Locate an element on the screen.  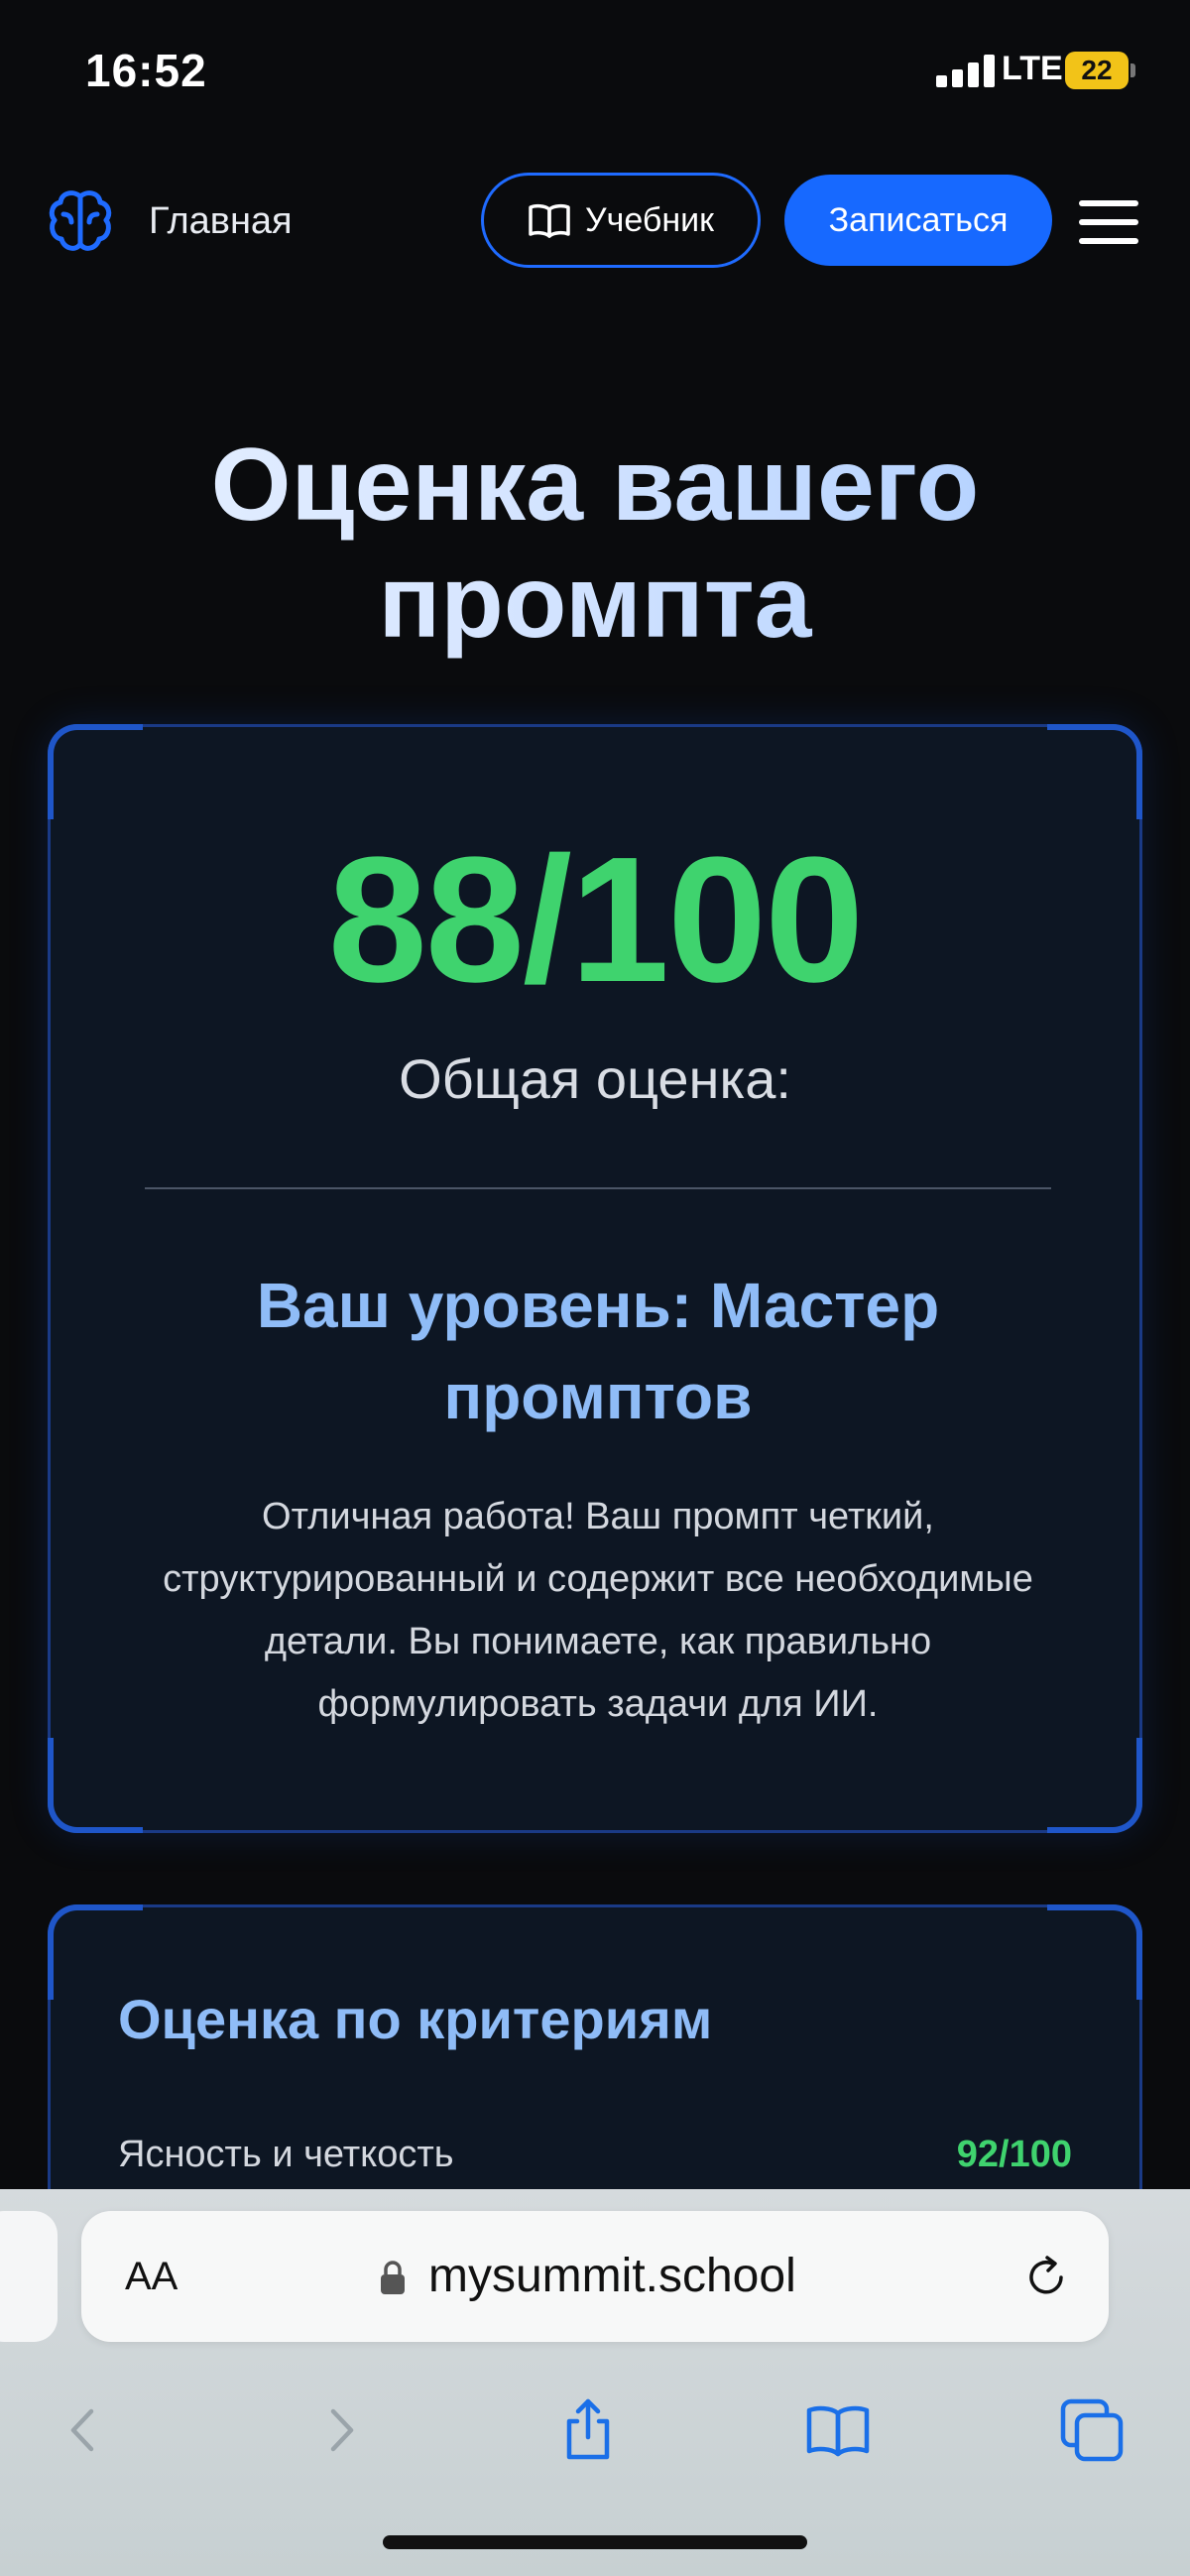
previous-tab-preview is located at coordinates (29, 2276).